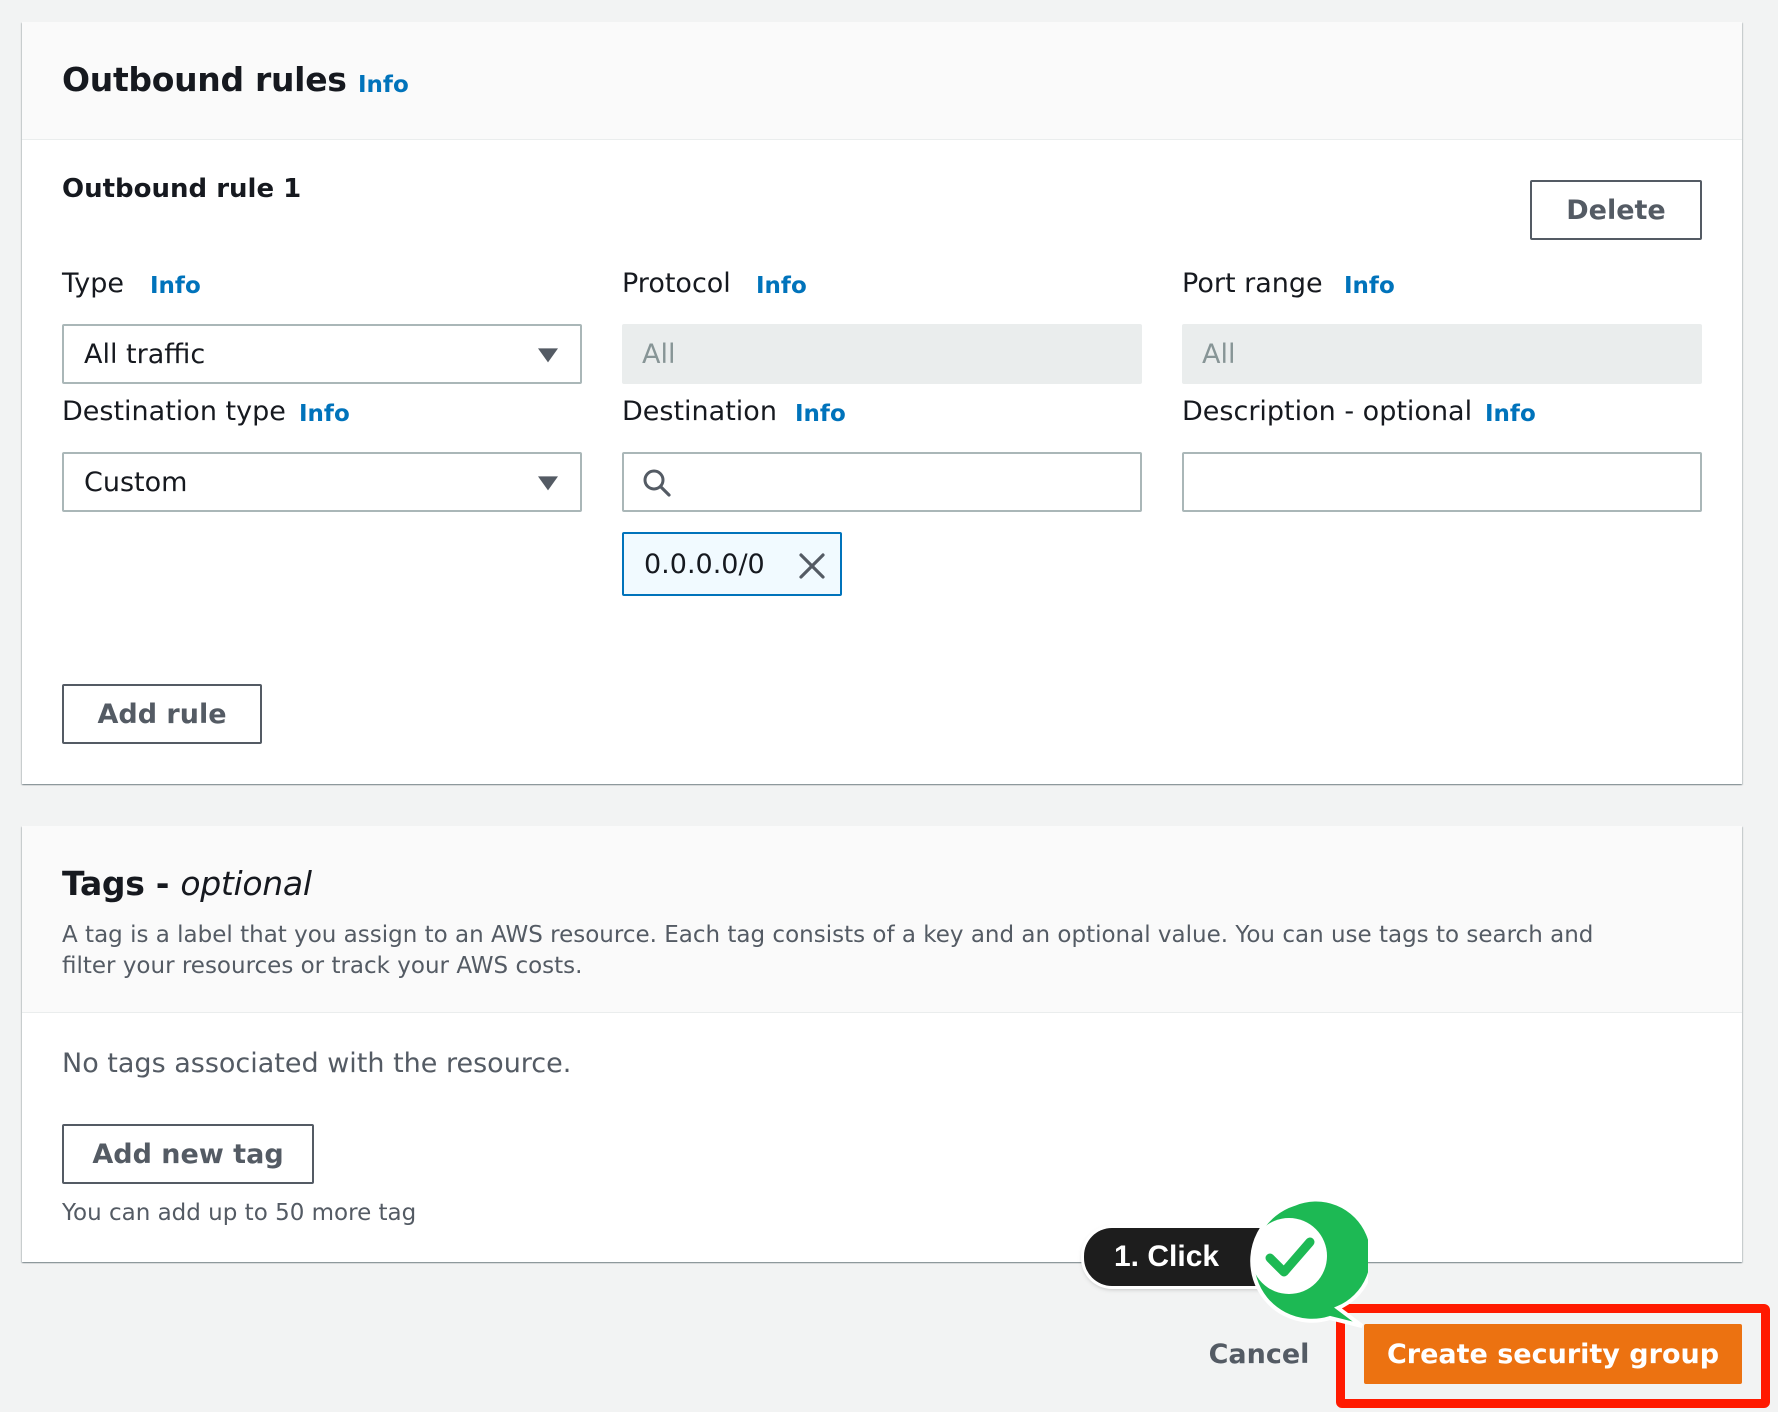 Image resolution: width=1778 pixels, height=1412 pixels. Describe the element at coordinates (882, 81) in the screenshot. I see `outbound-rules-header: Outbound rules Info` at that location.